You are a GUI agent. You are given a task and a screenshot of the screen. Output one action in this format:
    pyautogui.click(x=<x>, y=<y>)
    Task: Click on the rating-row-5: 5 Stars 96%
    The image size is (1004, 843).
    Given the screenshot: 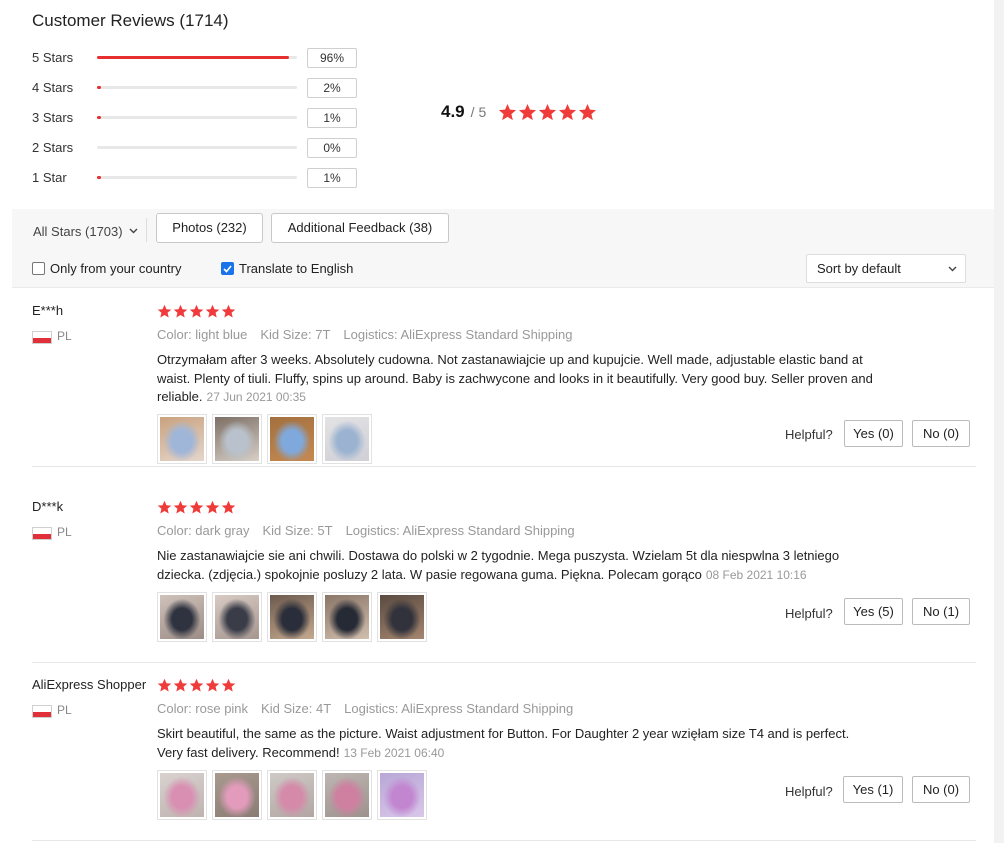 What is the action you would take?
    pyautogui.click(x=197, y=58)
    